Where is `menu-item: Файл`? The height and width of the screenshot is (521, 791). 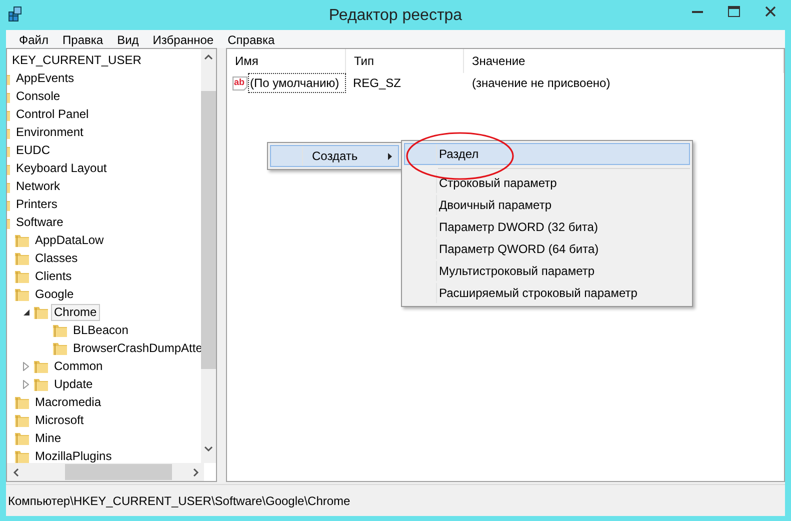
menu-item: Файл is located at coordinates (34, 39).